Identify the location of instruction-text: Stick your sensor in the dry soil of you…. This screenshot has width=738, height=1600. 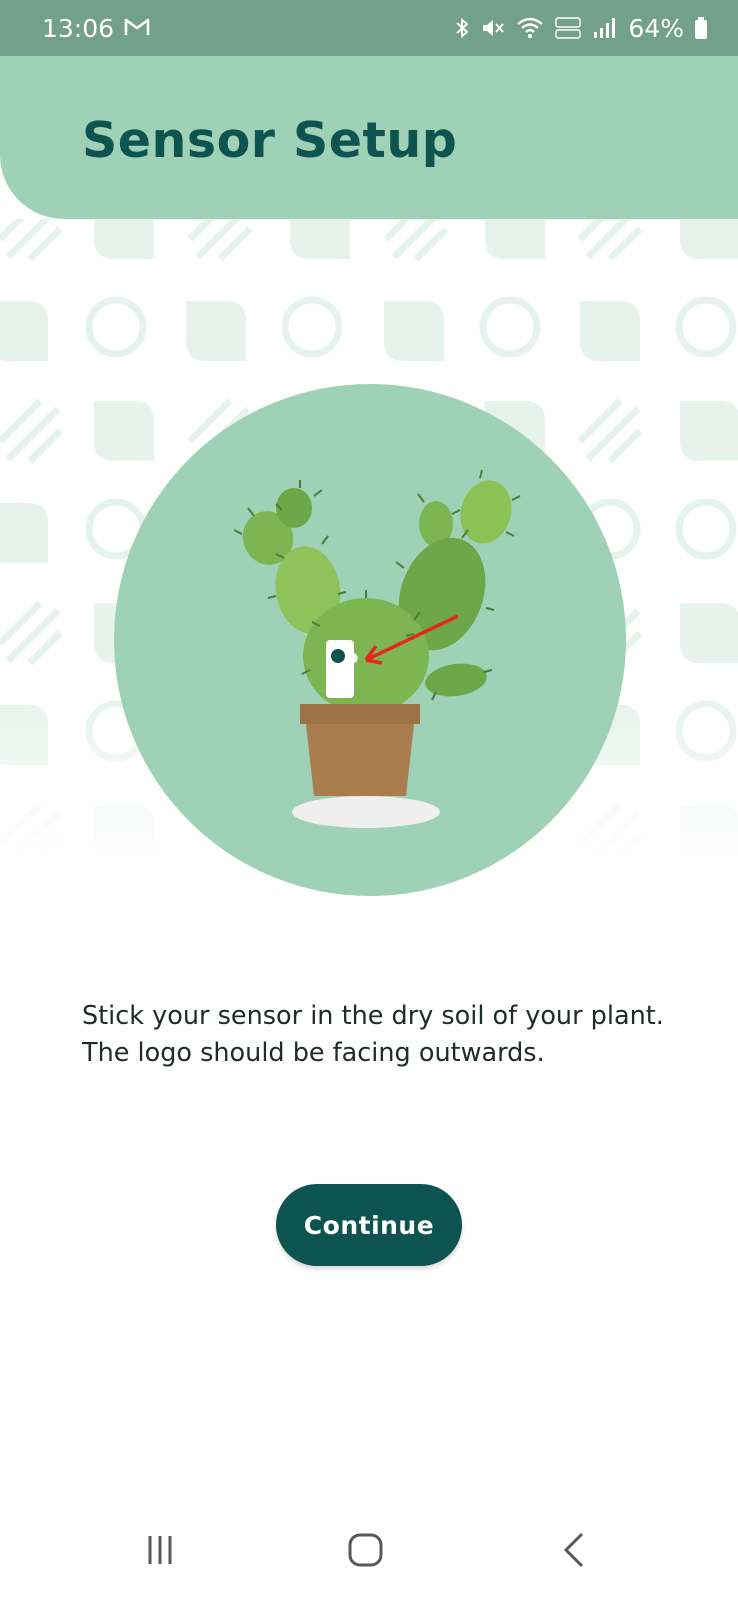
(373, 1034).